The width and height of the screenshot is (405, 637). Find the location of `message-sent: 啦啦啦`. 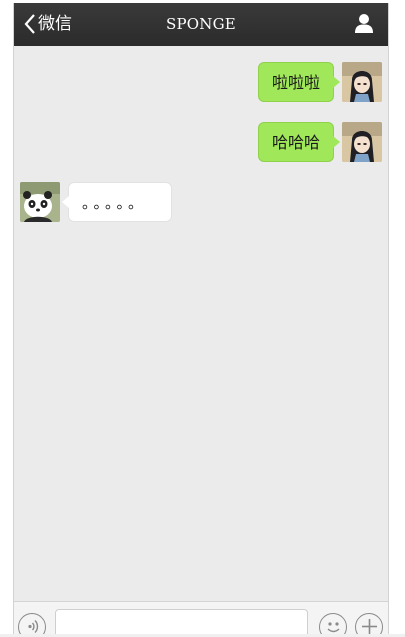

message-sent: 啦啦啦 is located at coordinates (319, 82).